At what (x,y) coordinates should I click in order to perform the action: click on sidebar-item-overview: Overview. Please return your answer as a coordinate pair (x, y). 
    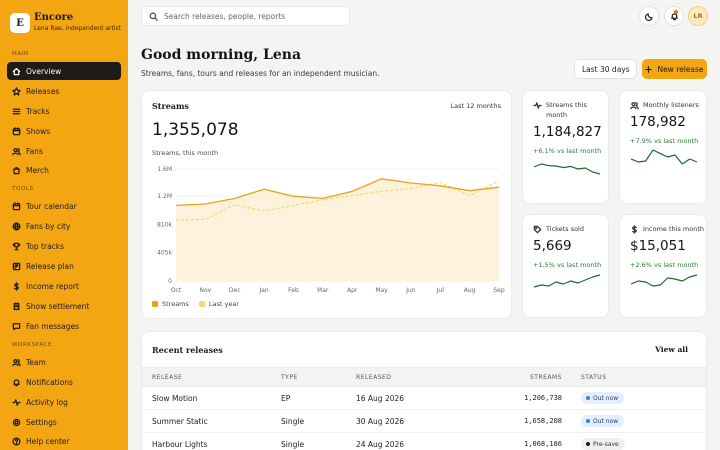
    Looking at the image, I should click on (64, 71).